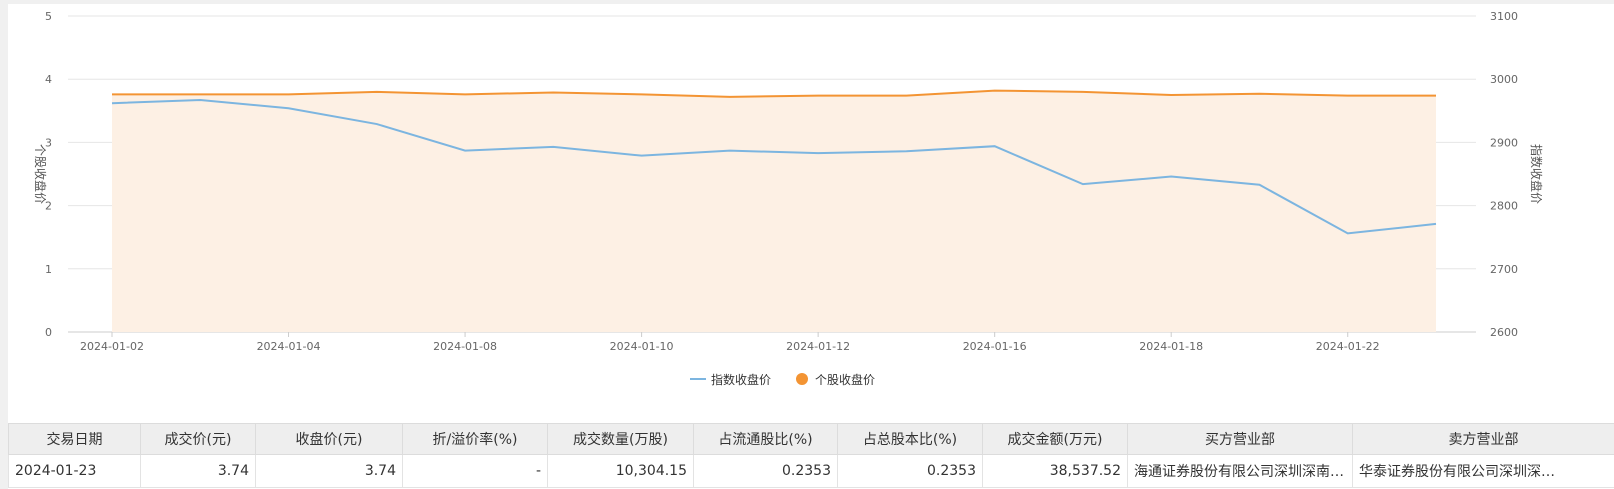 The image size is (1614, 489). I want to click on legend-stock-label: 个股收盘价, so click(845, 379).